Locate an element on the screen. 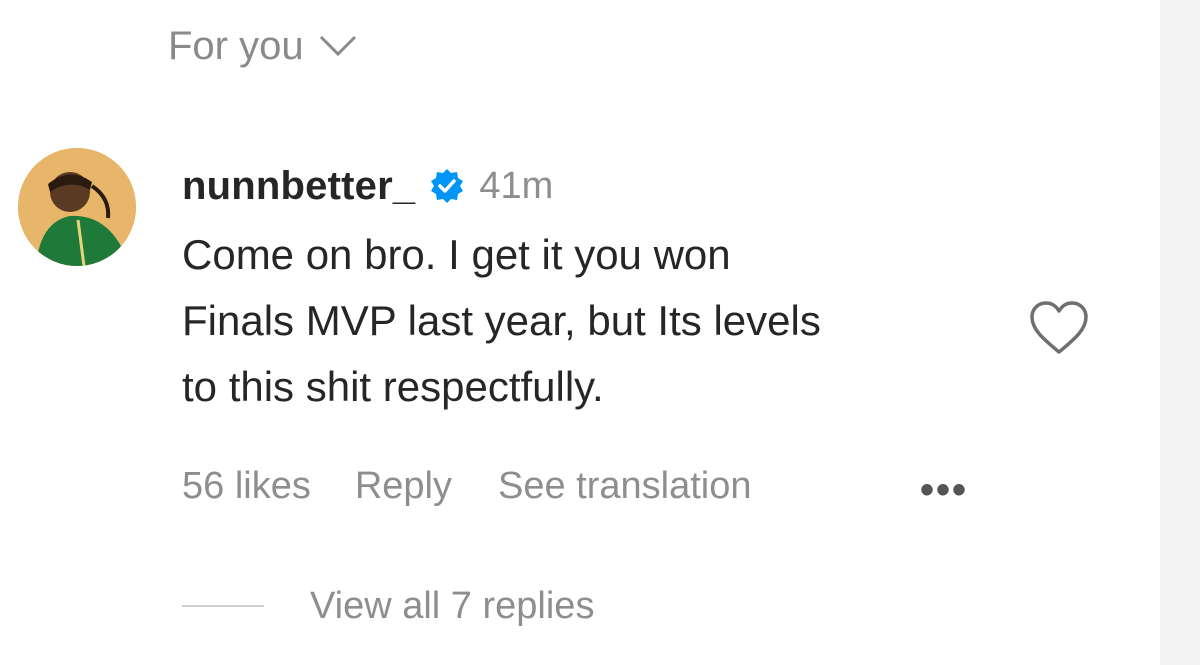 This screenshot has height=665, width=1200. likes-count: 56 likes is located at coordinates (246, 486).